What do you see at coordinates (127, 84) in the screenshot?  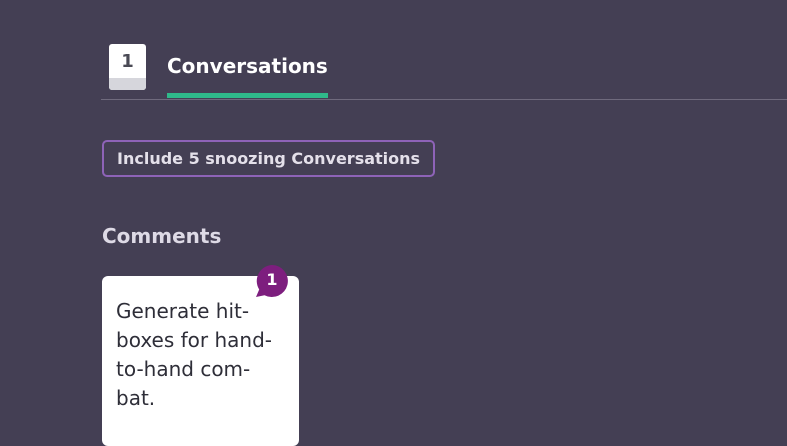 I see `count-box-footer` at bounding box center [127, 84].